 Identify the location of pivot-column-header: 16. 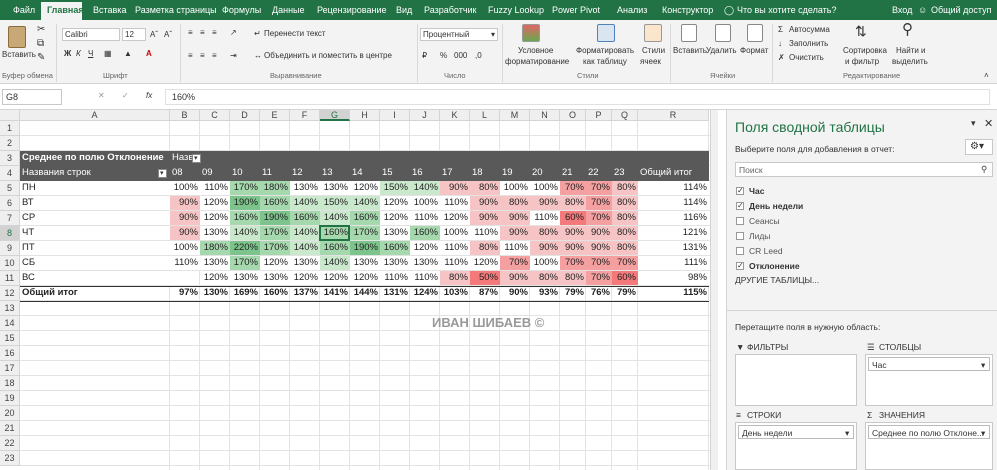
(425, 173).